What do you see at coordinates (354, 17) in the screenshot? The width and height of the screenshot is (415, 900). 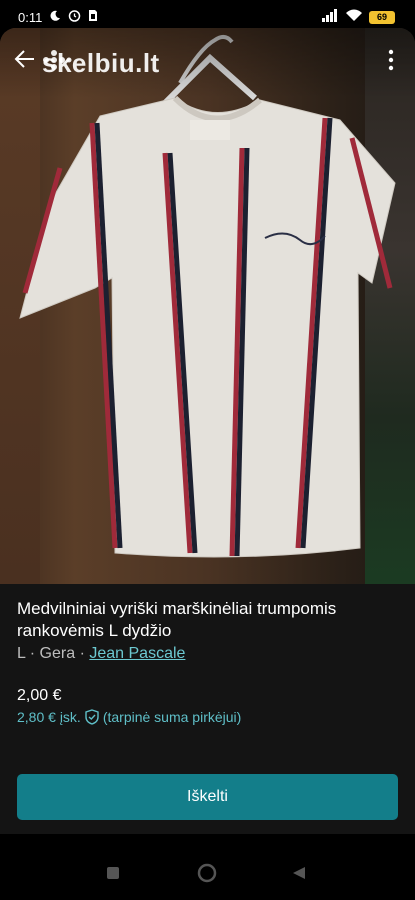 I see `wifi-icon` at bounding box center [354, 17].